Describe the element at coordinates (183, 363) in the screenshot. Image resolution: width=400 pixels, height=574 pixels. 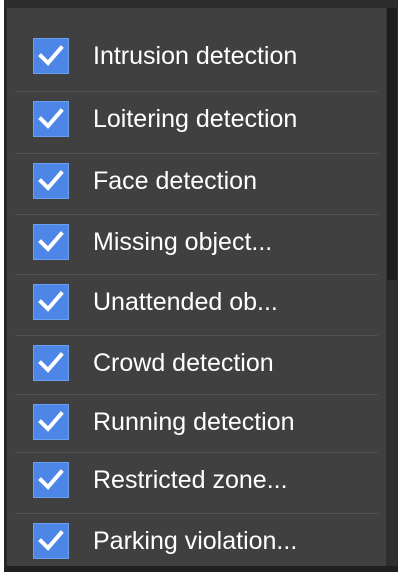
I see `option-label: Crowd detection` at that location.